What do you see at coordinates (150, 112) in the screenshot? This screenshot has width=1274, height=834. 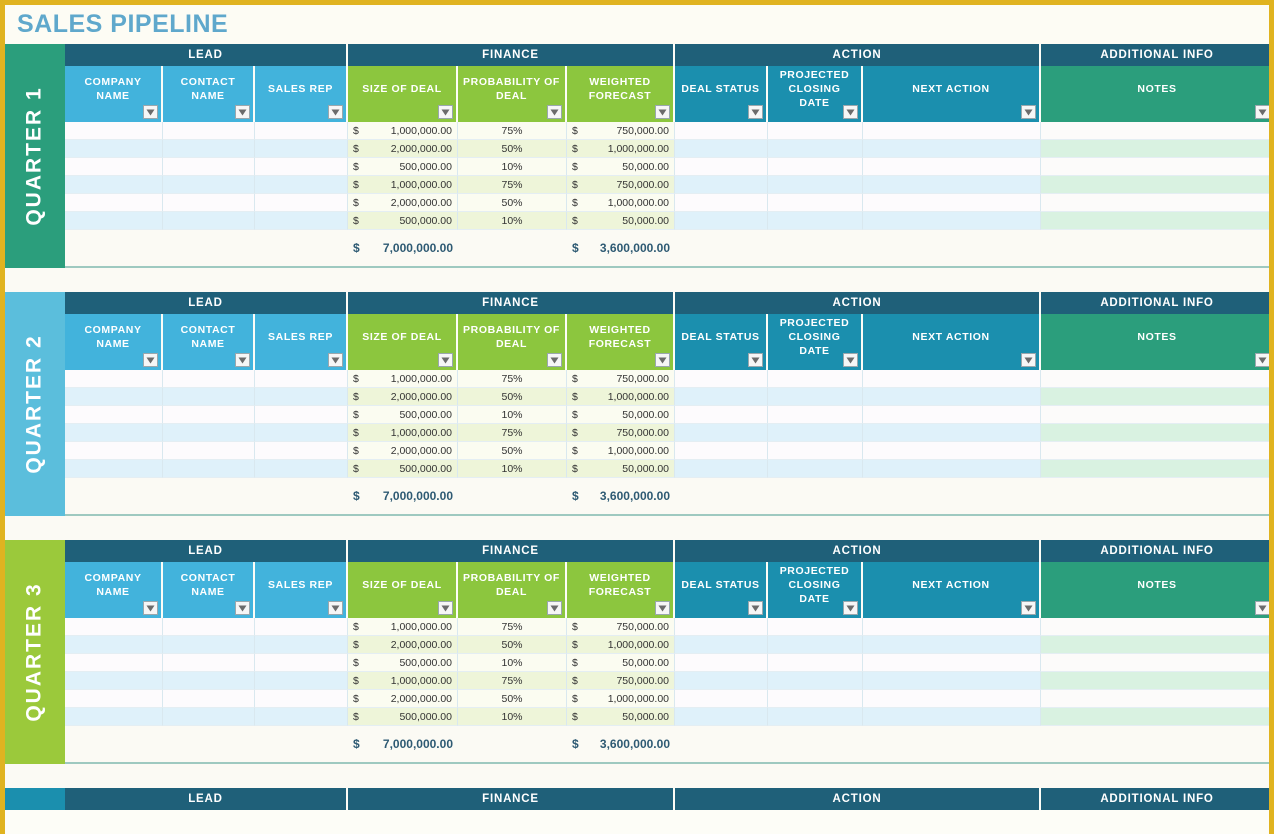 I see `filter-dropdown-icon-company_name` at bounding box center [150, 112].